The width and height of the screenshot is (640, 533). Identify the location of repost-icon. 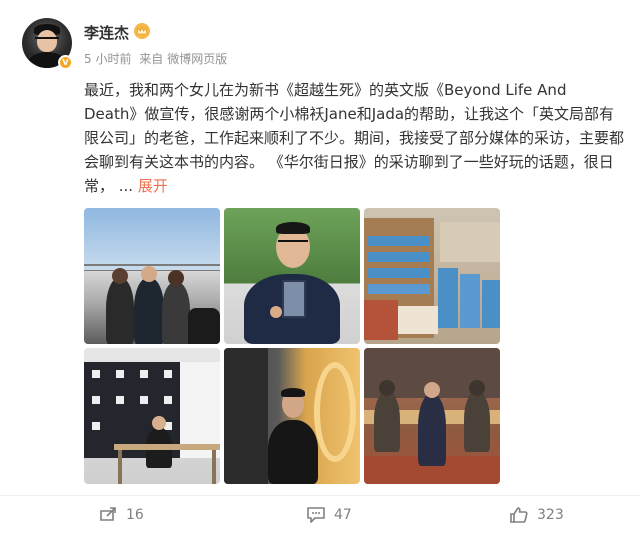
(108, 514).